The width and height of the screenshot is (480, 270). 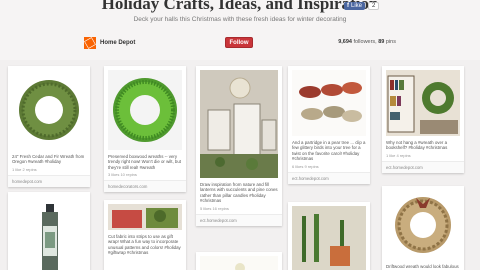 I want to click on pin-image-lanterns, so click(x=239, y=124).